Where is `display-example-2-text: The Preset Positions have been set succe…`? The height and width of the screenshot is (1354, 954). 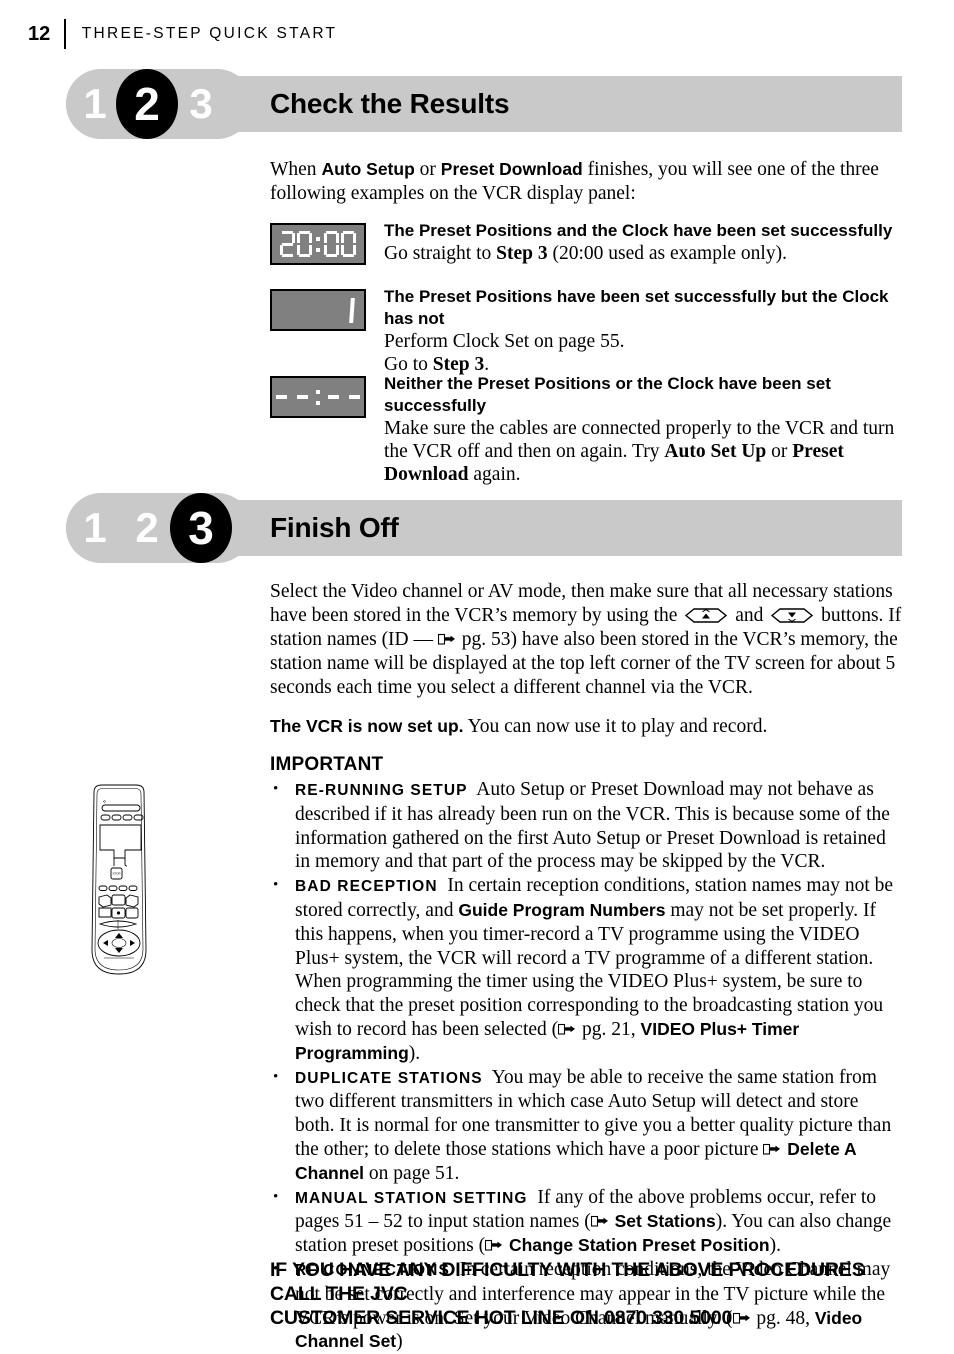 display-example-2-text: The Preset Positions have been set succe… is located at coordinates (643, 331).